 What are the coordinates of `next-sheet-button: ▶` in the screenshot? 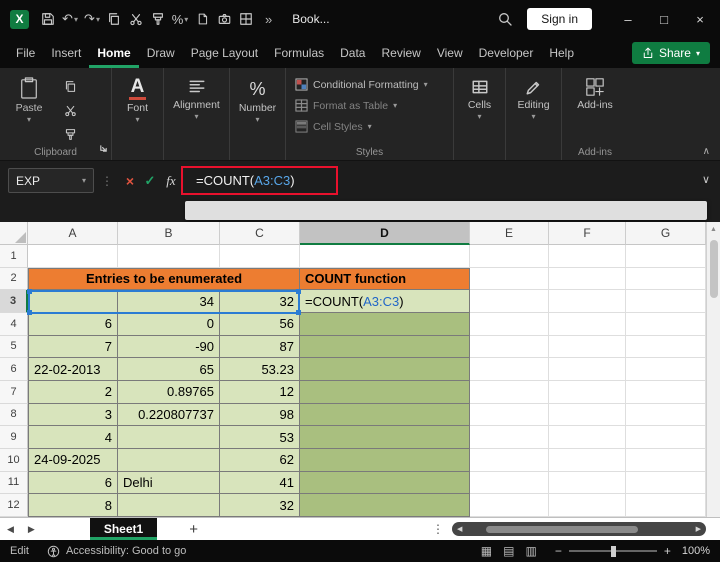 It's located at (31, 529).